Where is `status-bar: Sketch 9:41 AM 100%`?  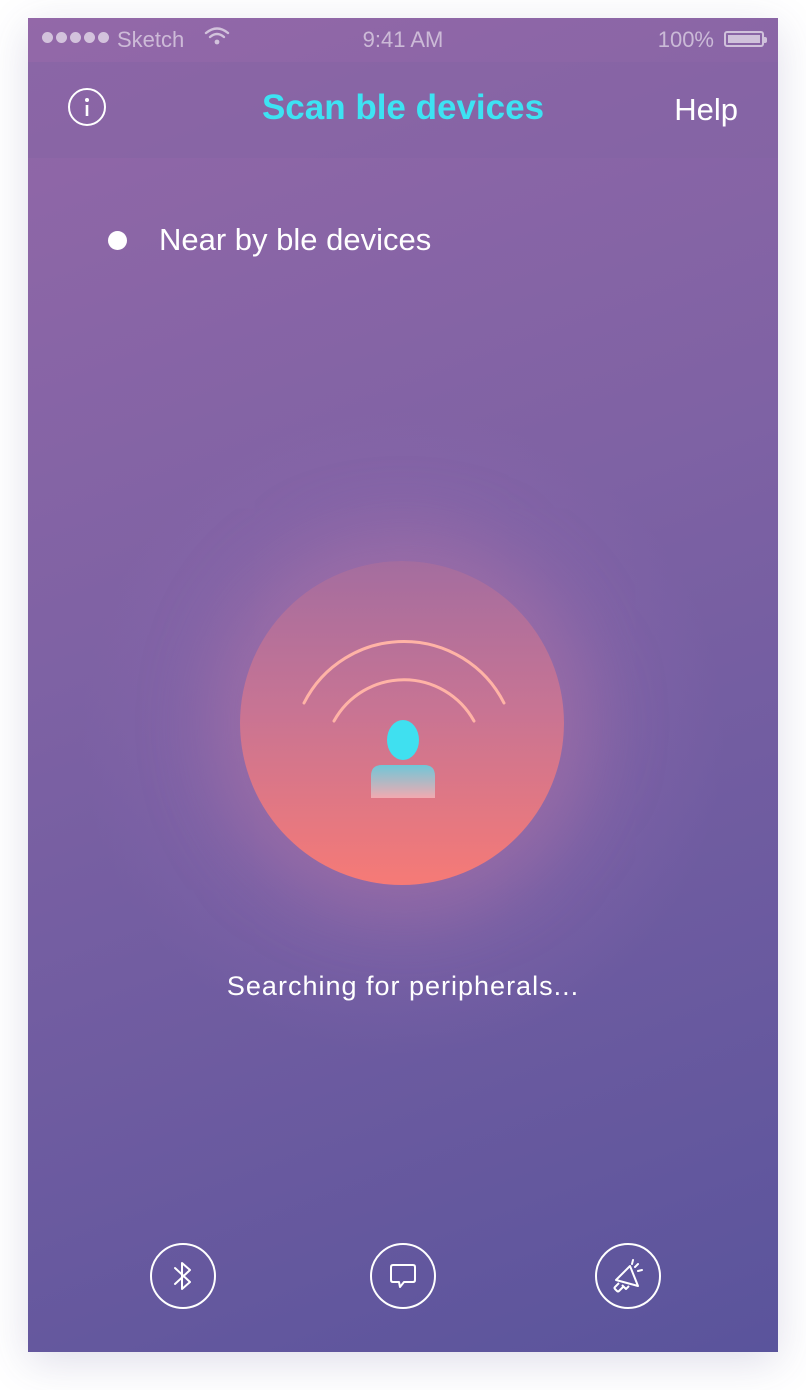 status-bar: Sketch 9:41 AM 100% is located at coordinates (403, 40).